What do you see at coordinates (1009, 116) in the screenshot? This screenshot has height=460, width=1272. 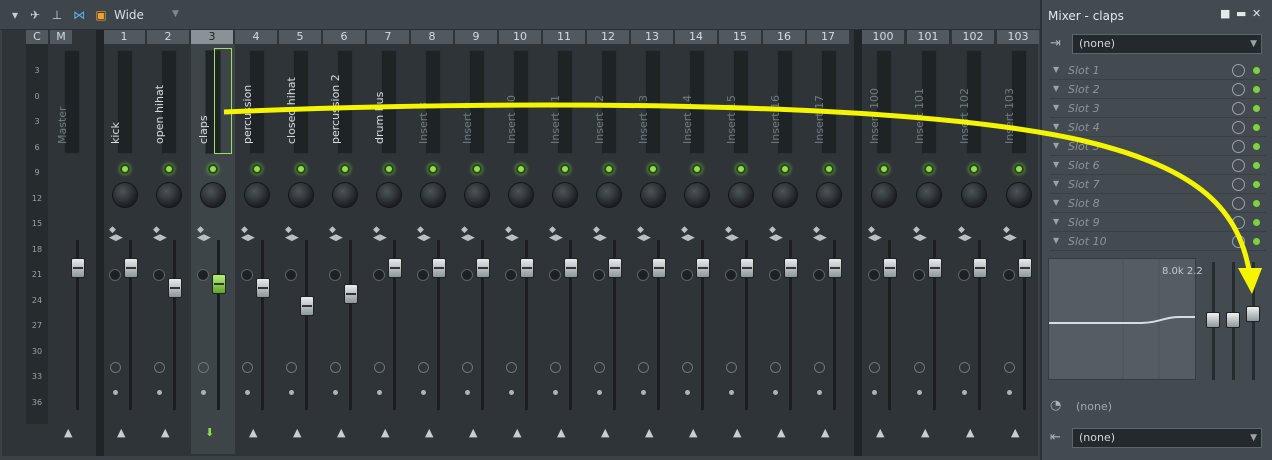 I see `track-name: Insert 103` at bounding box center [1009, 116].